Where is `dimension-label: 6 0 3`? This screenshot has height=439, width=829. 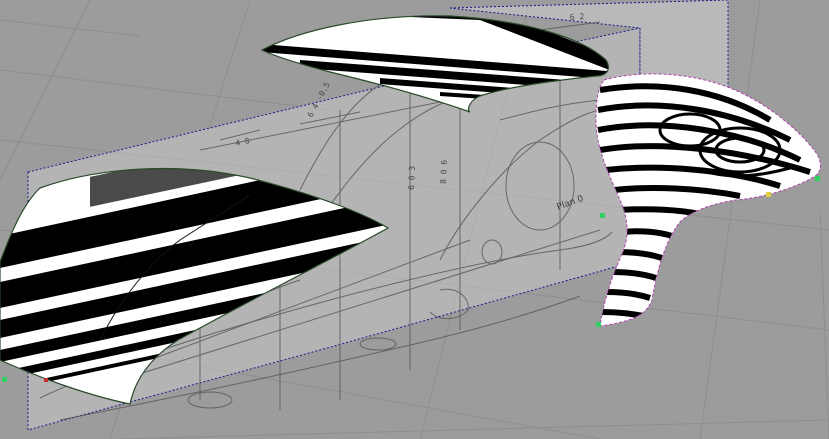 dimension-label: 6 0 3 is located at coordinates (412, 178).